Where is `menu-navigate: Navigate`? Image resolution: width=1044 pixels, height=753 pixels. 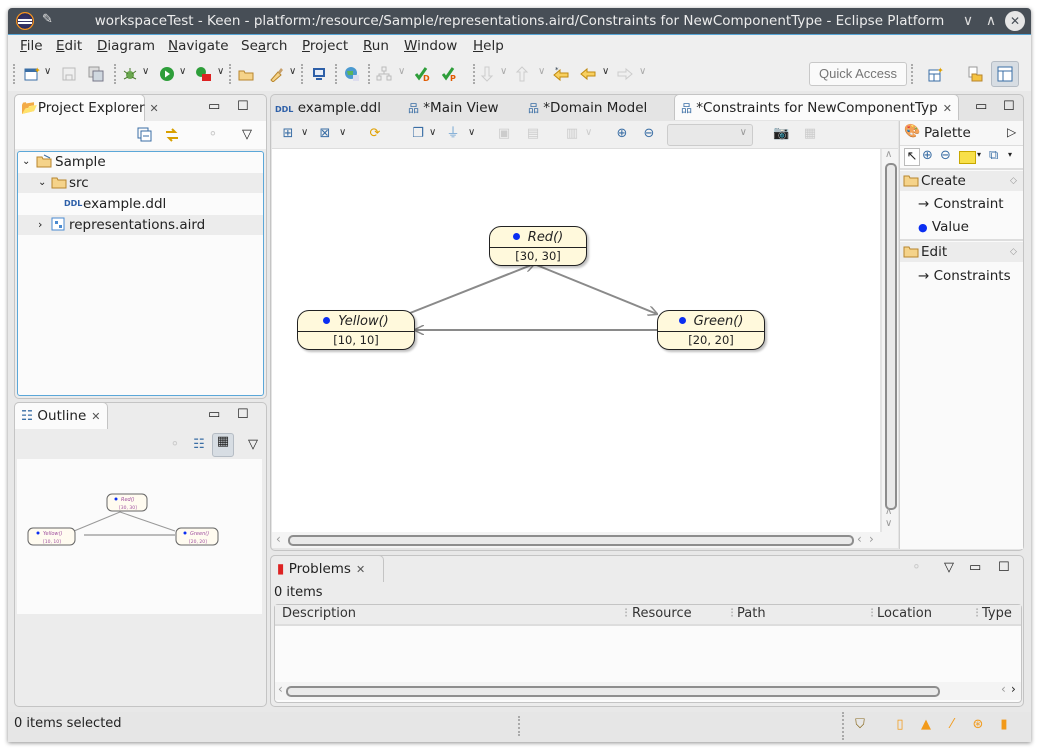 menu-navigate: Navigate is located at coordinates (198, 46).